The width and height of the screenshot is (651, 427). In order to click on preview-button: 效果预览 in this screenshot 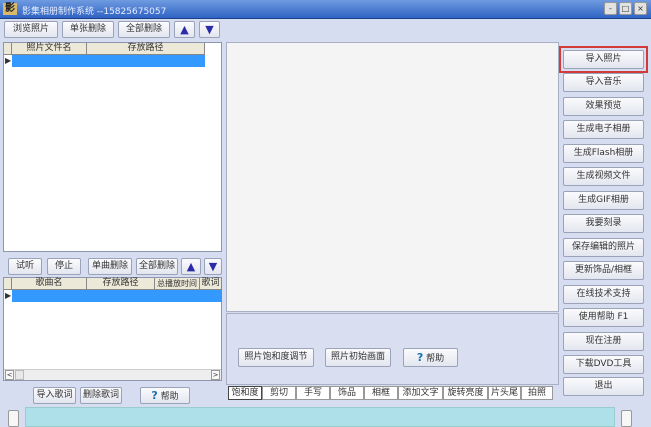, I will do `click(603, 106)`.